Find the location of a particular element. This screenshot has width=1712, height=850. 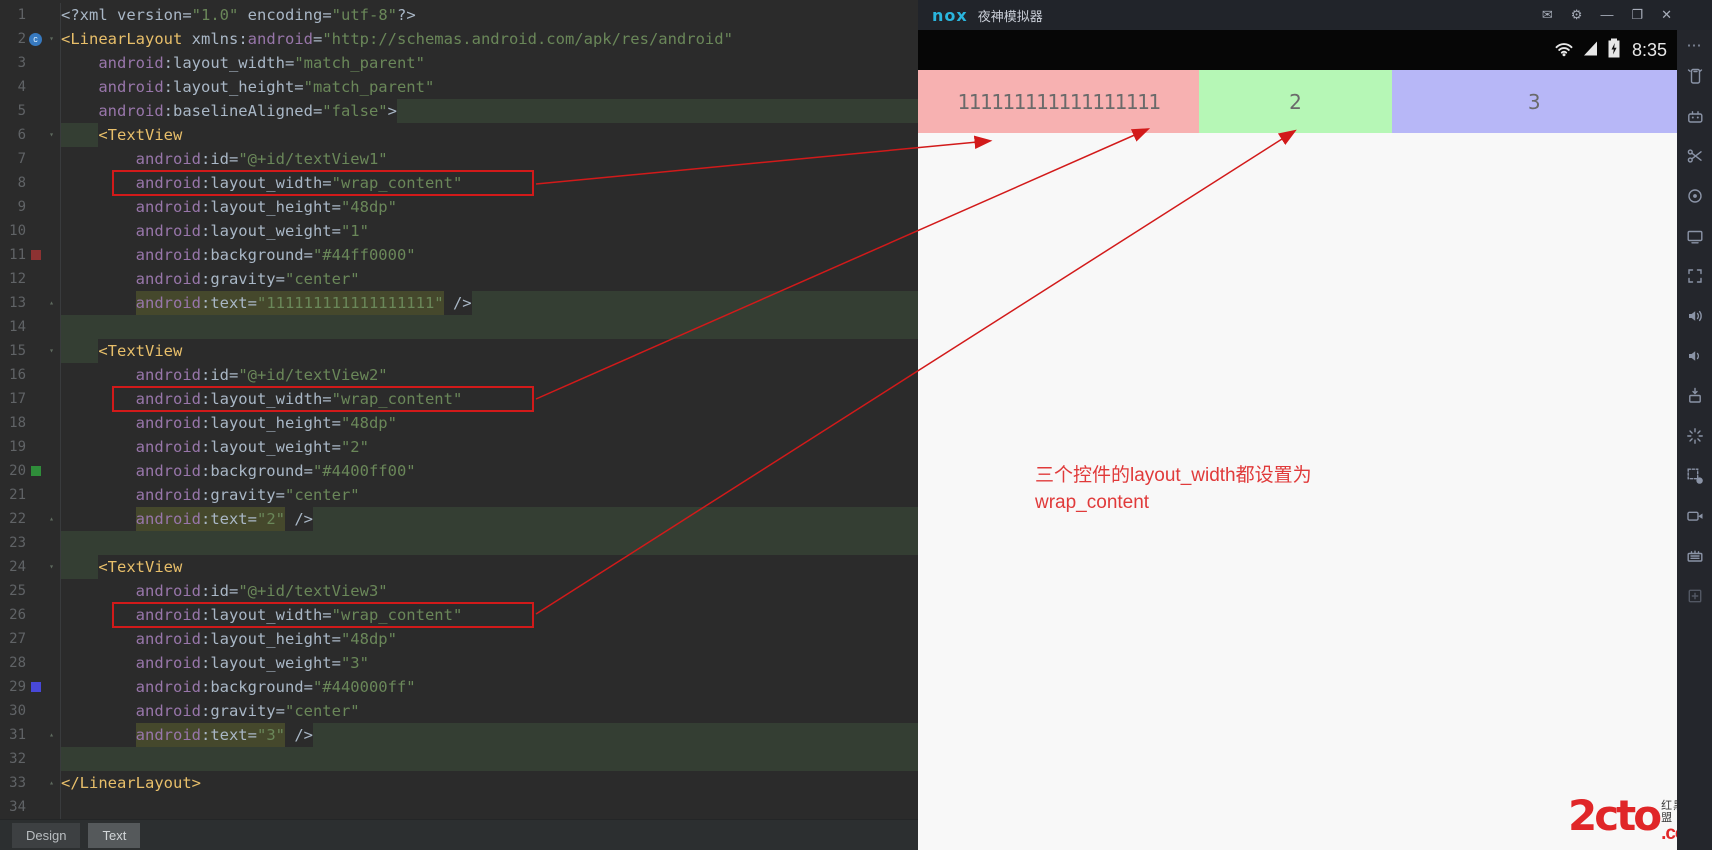

code-line-25: 25 android:id= "@+id/textView3" is located at coordinates (459, 591).